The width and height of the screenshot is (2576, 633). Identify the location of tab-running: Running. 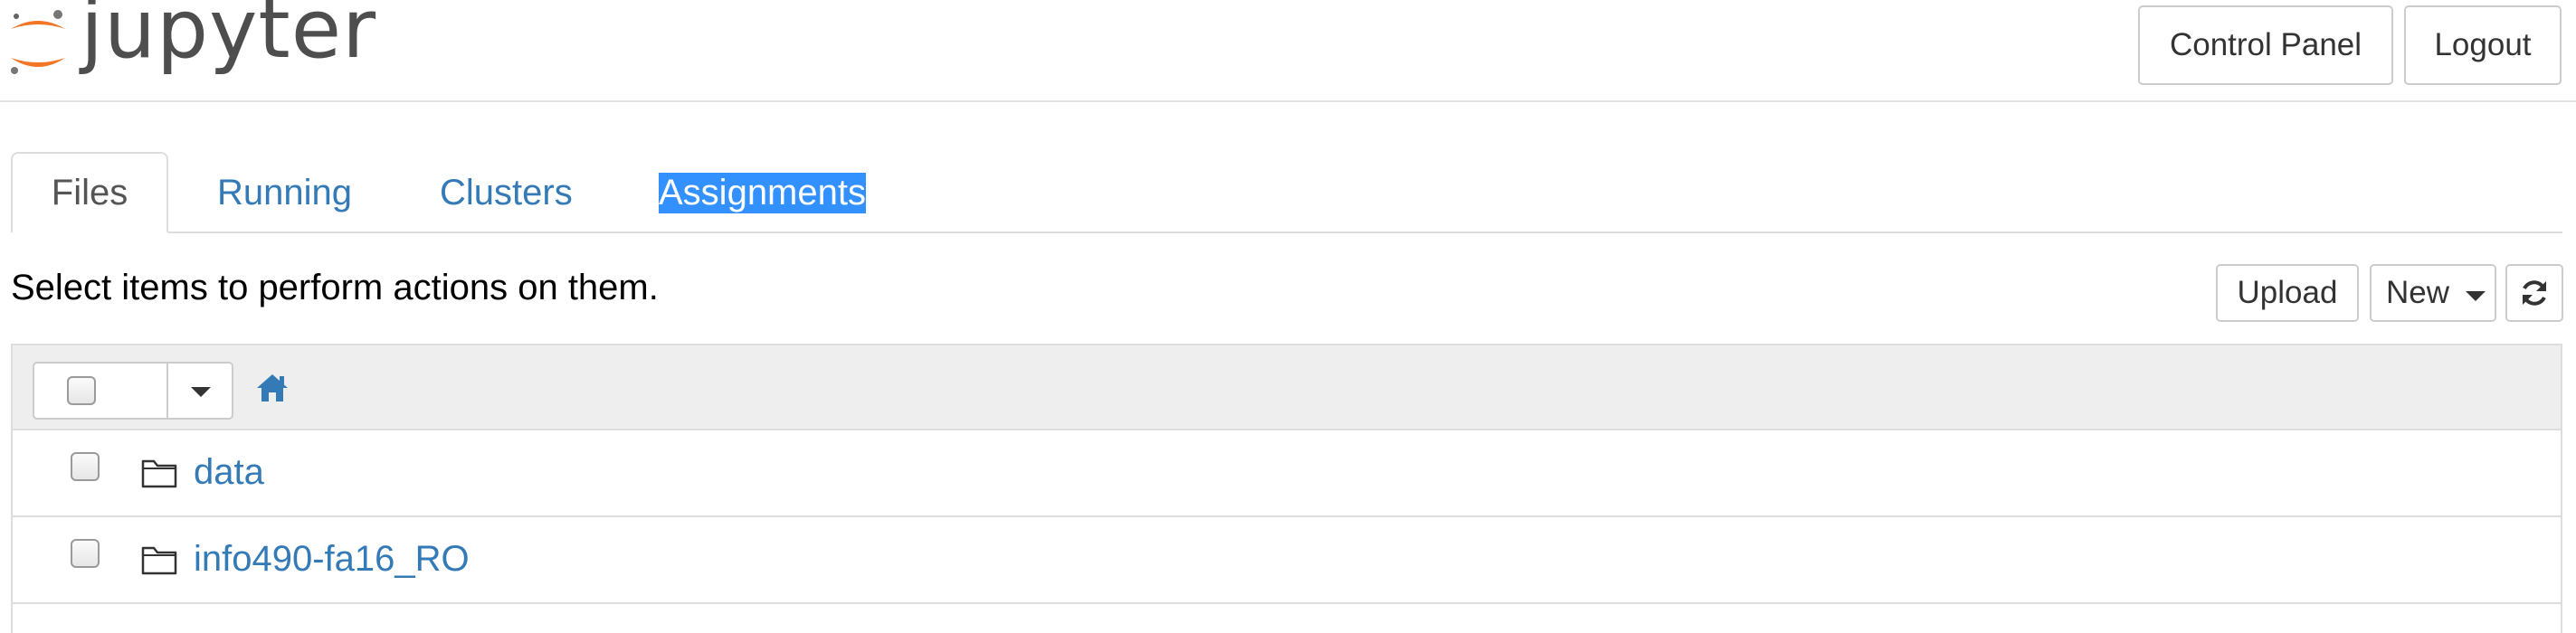
(284, 192).